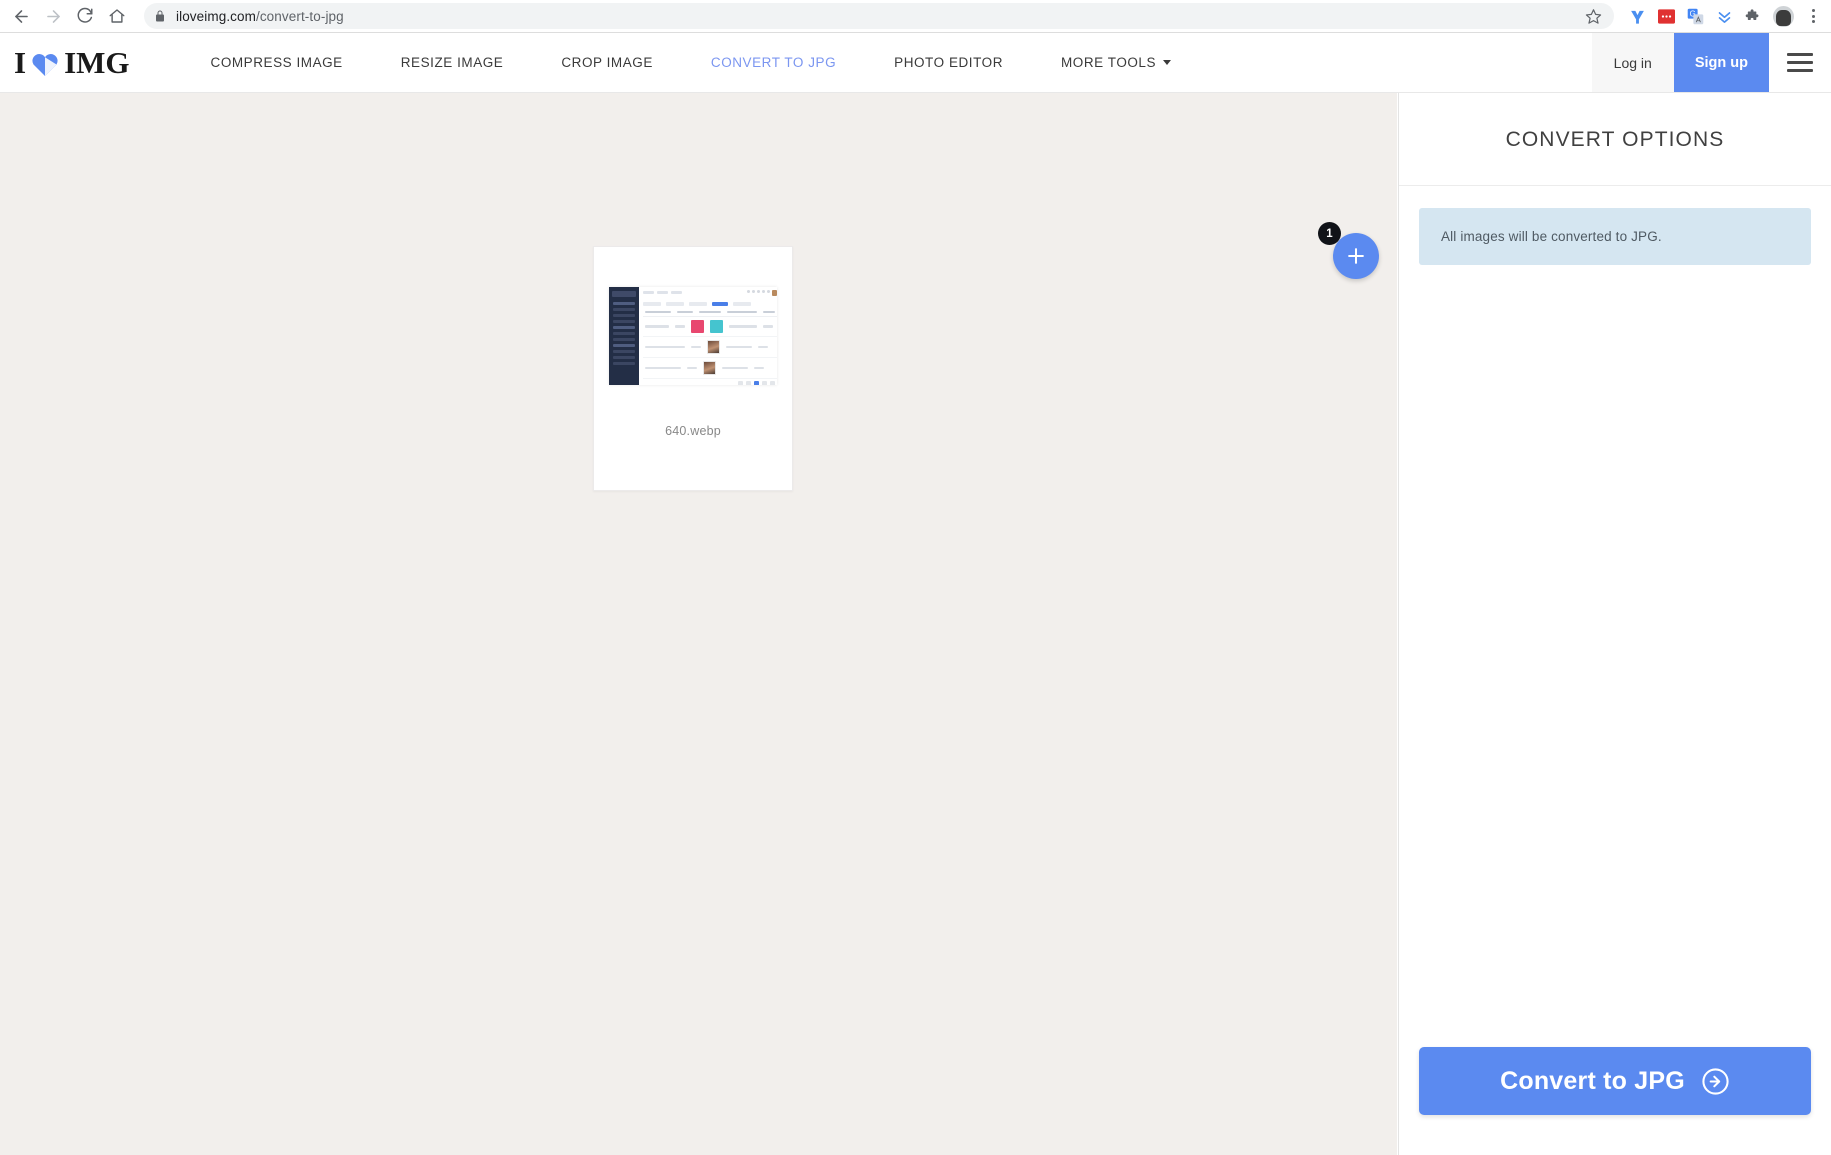 Image resolution: width=1831 pixels, height=1155 pixels. What do you see at coordinates (1615, 236) in the screenshot?
I see `conversion-info-message: All images will be converted to JPG.` at bounding box center [1615, 236].